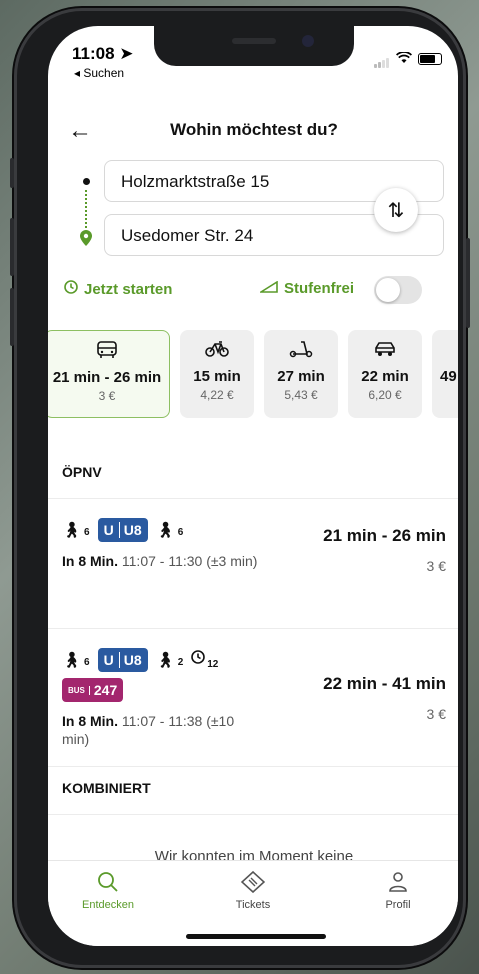 The image size is (479, 974). I want to click on mode-price: 5,43 €, so click(301, 395).